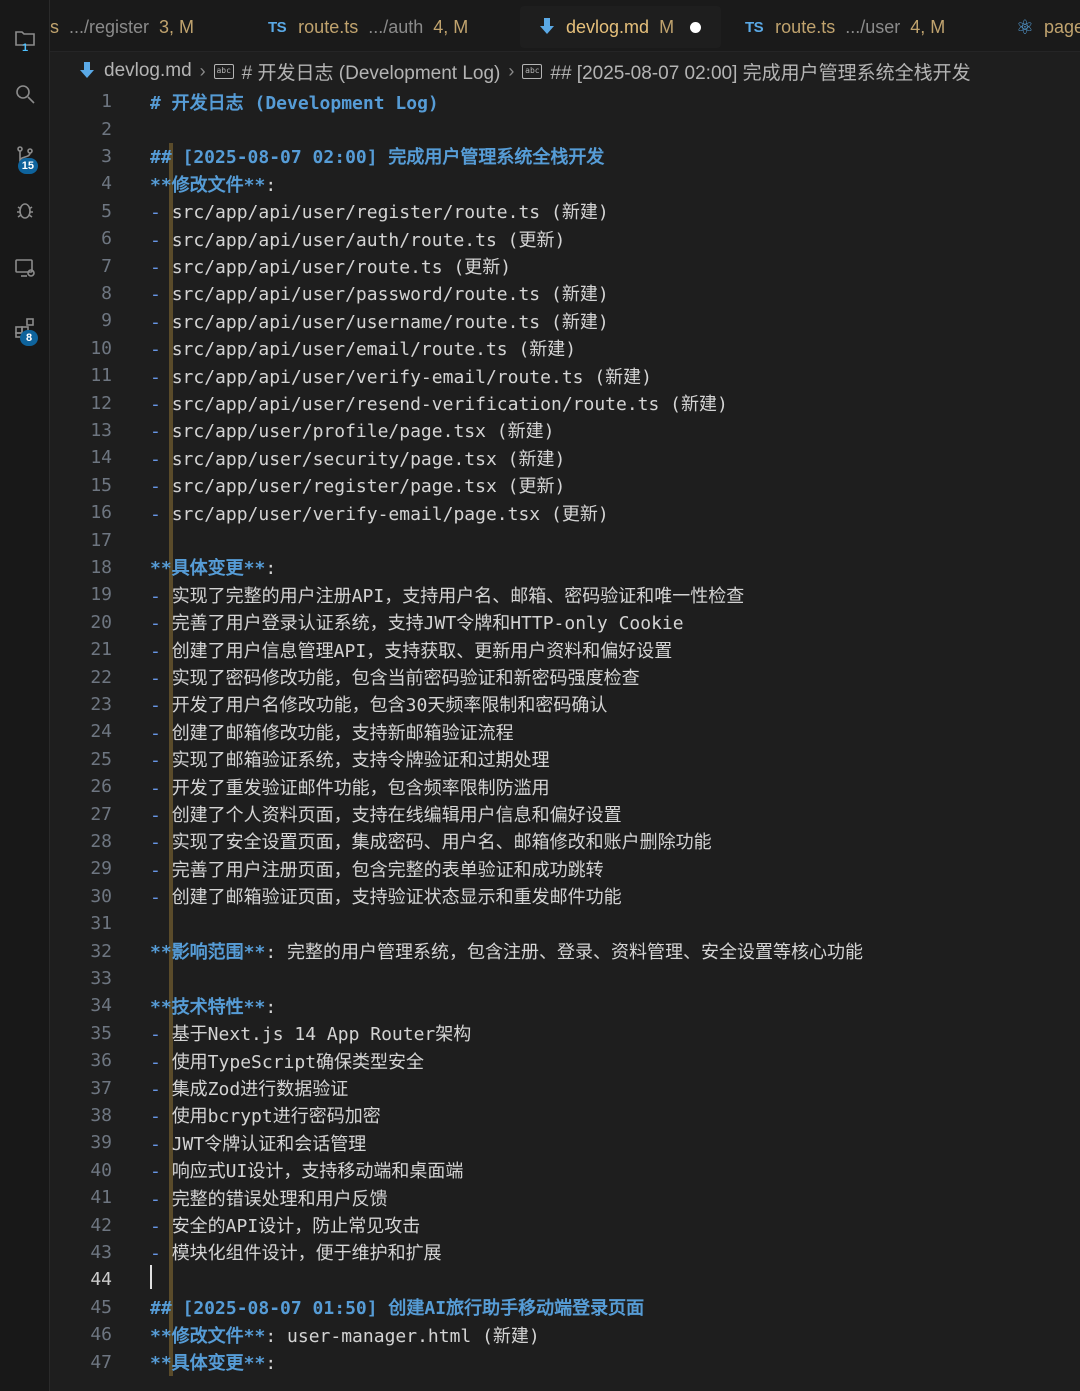 The image size is (1080, 1391). Describe the element at coordinates (565, 677) in the screenshot. I see `code-line: 22 - 实现了密码修改功能，包含当前密码验证和新密码强度检查` at that location.